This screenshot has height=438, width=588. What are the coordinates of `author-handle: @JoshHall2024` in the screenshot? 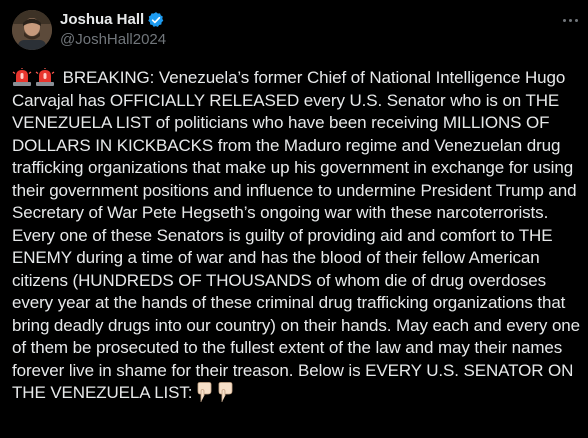 It's located at (113, 40).